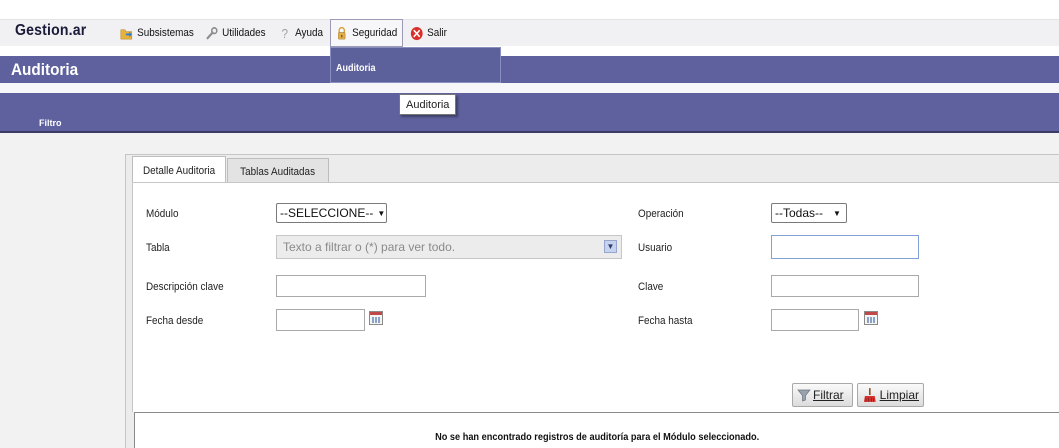 This screenshot has width=1059, height=448. I want to click on menu-subsistemas: Subsistemas, so click(157, 33).